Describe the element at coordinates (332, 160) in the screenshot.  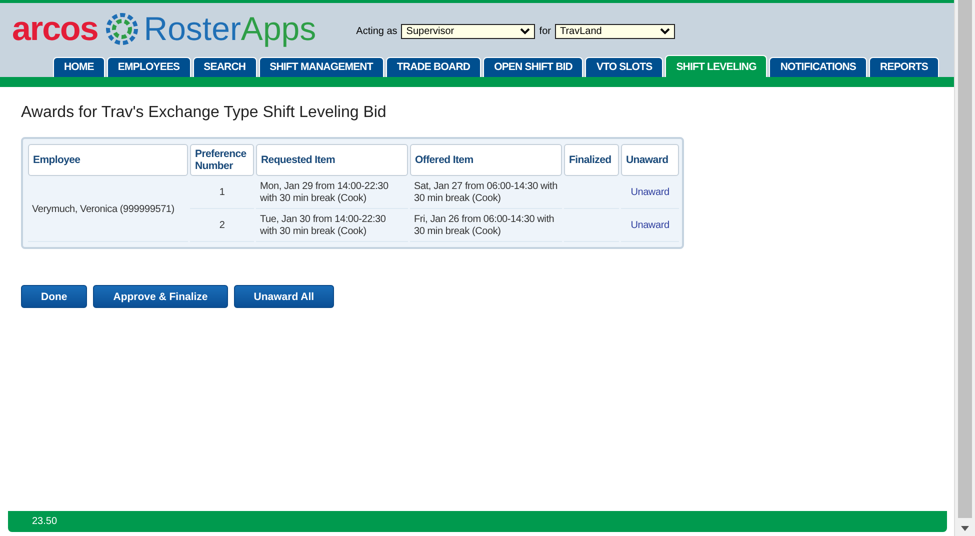
I see `column-header: Requested Item` at that location.